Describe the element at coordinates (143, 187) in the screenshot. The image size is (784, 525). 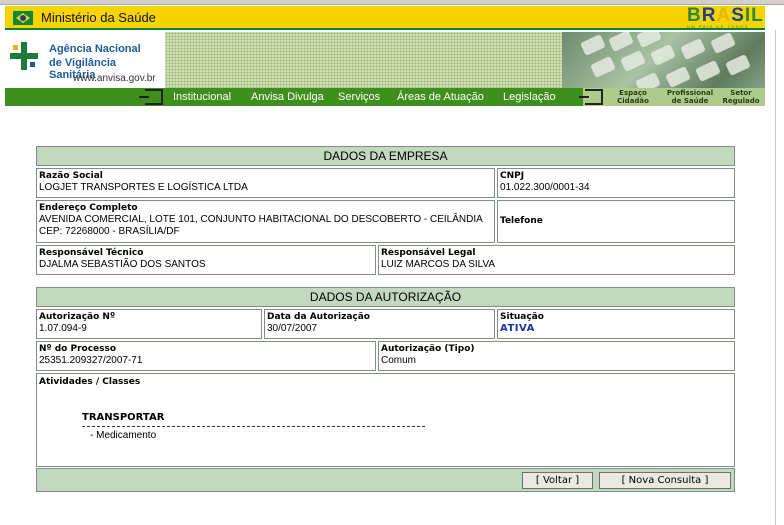
I see `value-razao-social: LOGJET TRANSPORTES E LOGÍSTICA LTDA` at that location.